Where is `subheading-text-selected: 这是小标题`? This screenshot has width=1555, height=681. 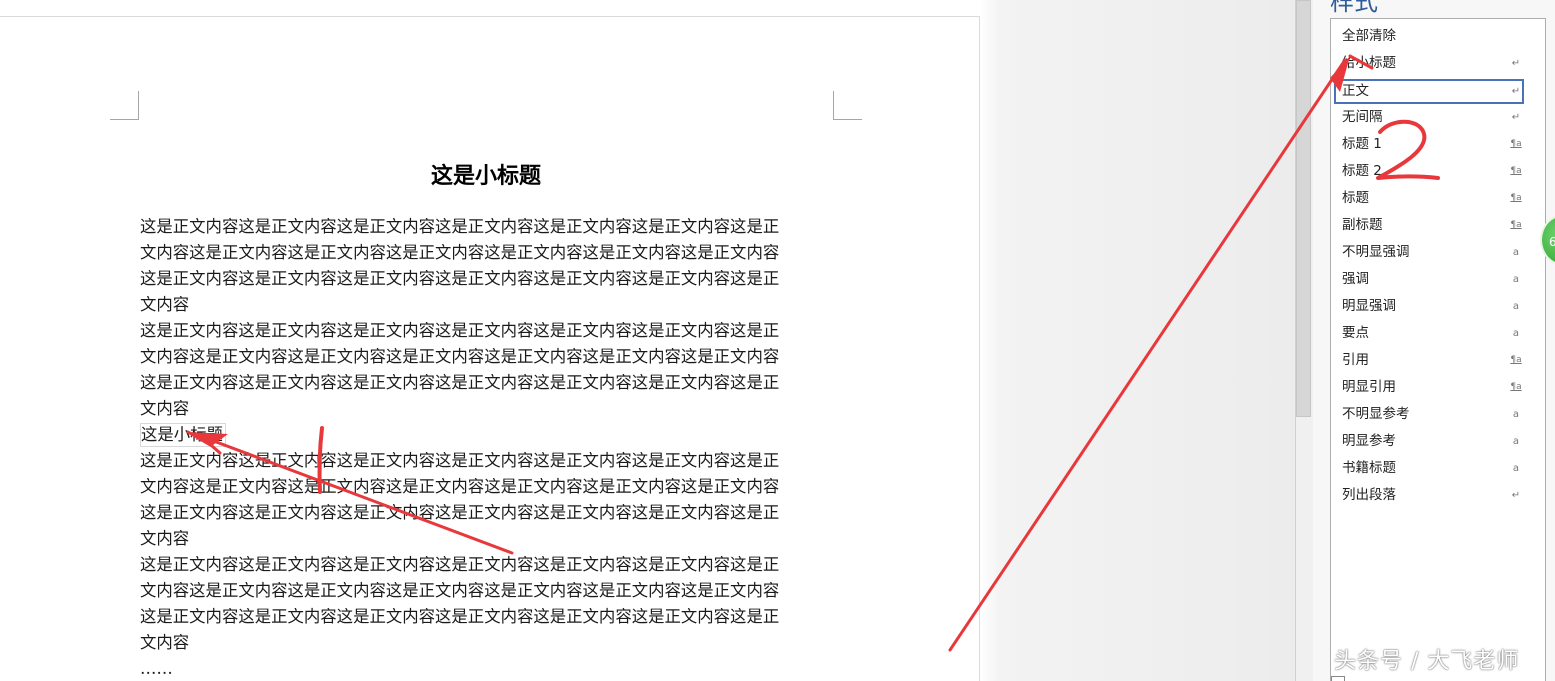 subheading-text-selected: 这是小标题 is located at coordinates (183, 435).